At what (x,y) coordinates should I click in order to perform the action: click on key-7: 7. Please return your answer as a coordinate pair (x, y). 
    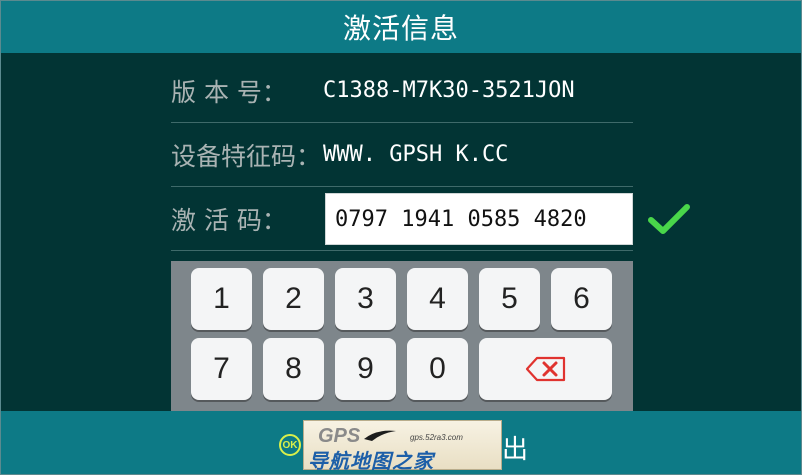
    Looking at the image, I should click on (221, 369).